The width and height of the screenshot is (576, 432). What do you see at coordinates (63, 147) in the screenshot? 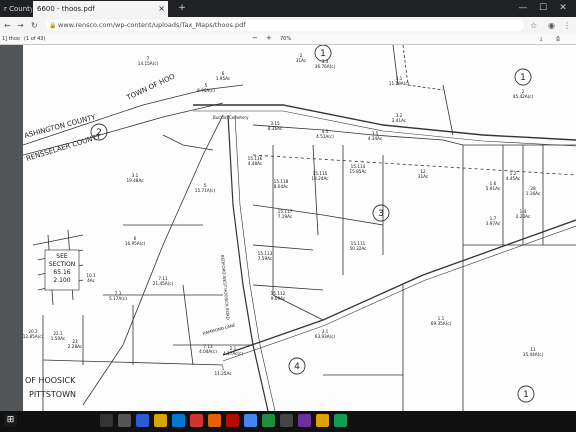
I see `county-label: RENSSELAER COUNTY` at bounding box center [63, 147].